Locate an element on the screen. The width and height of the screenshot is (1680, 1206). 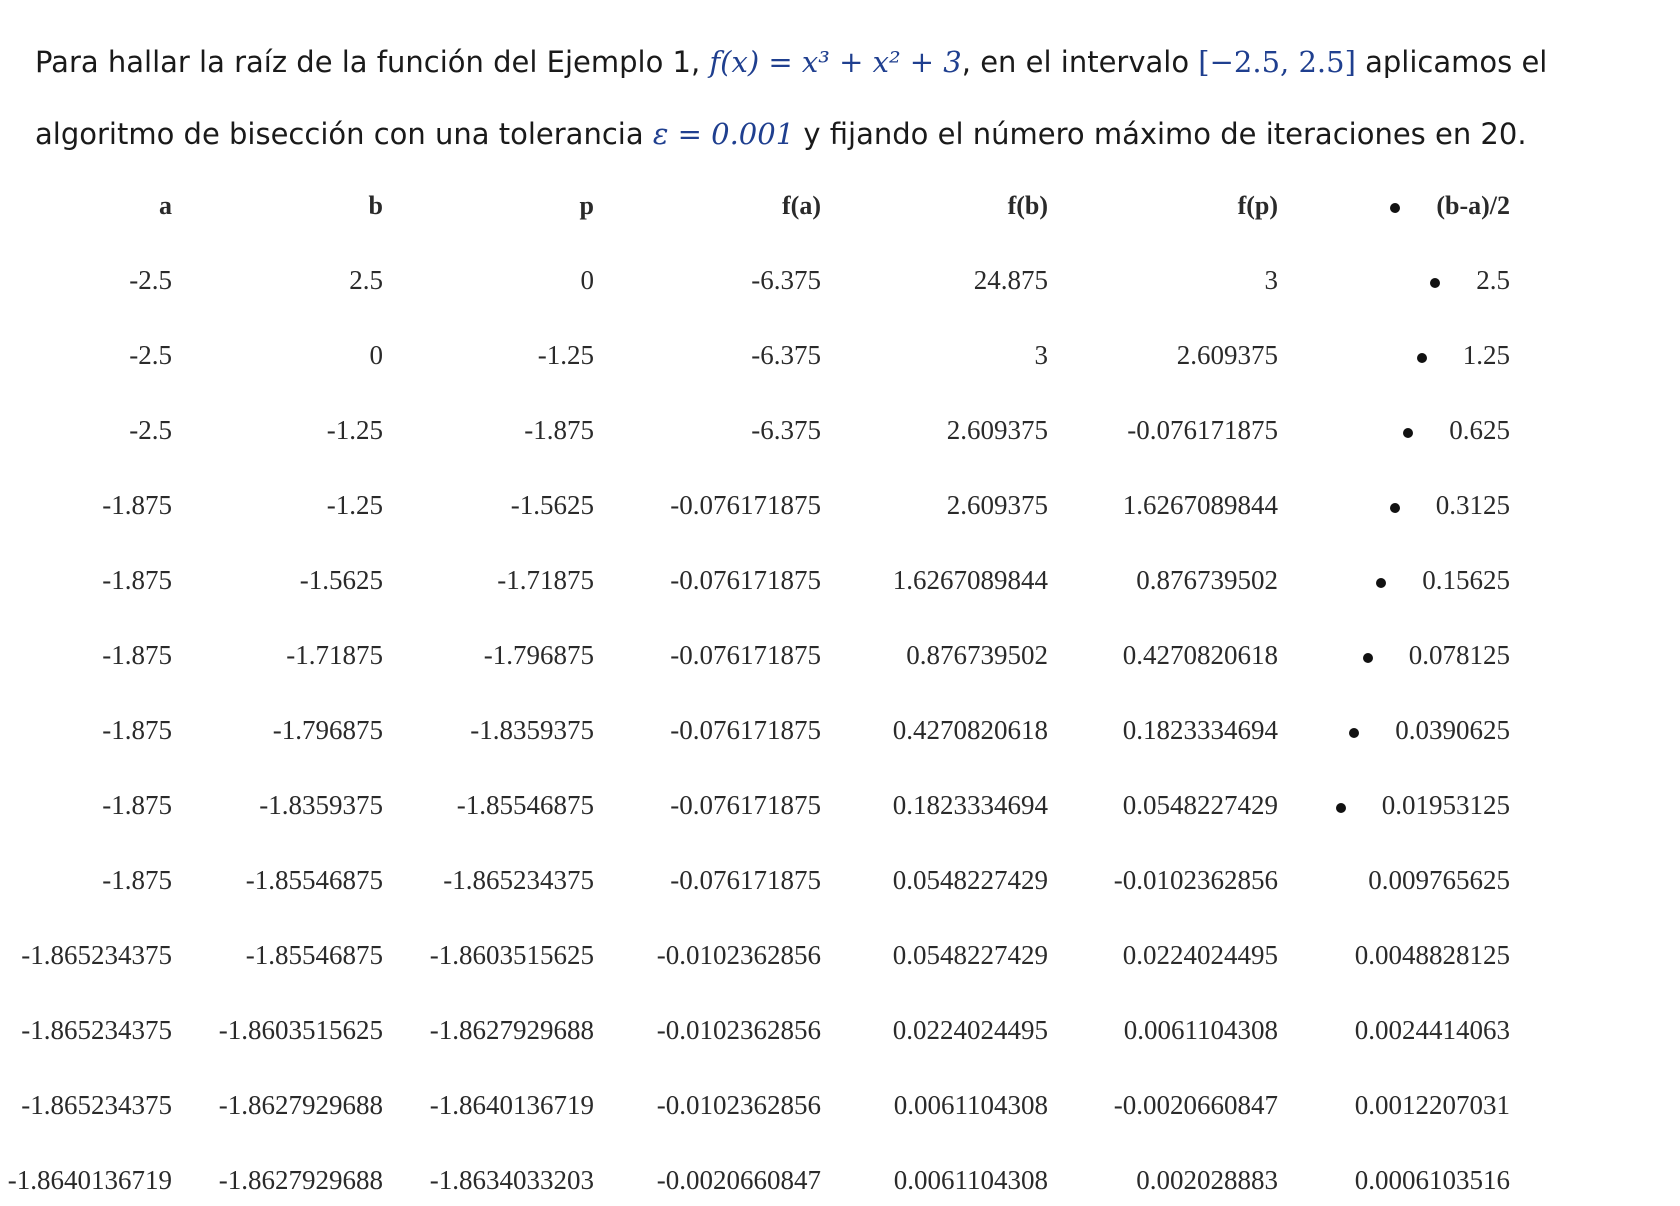
intro-text-2: , en el intervalo is located at coordinates (1080, 62).